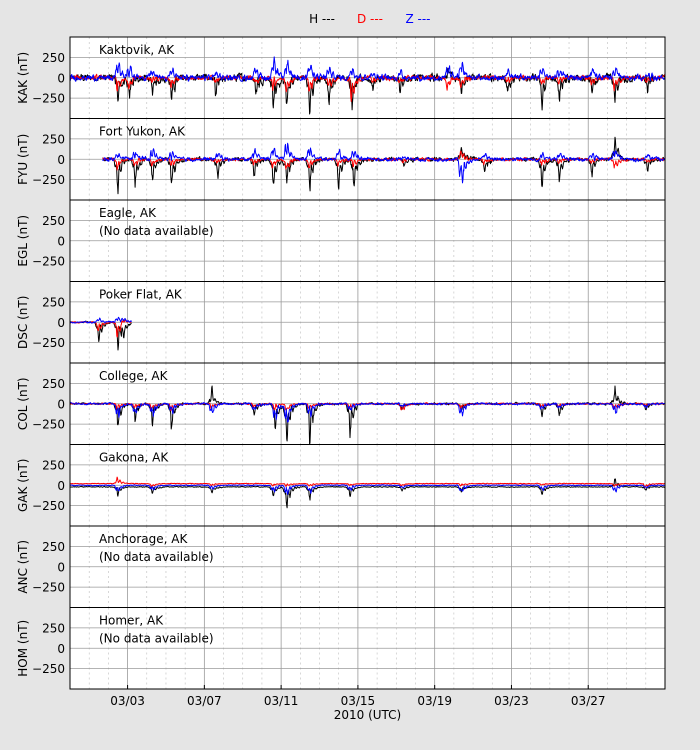  What do you see at coordinates (48, 506) in the screenshot?
I see `y-tick-label-5: −250` at bounding box center [48, 506].